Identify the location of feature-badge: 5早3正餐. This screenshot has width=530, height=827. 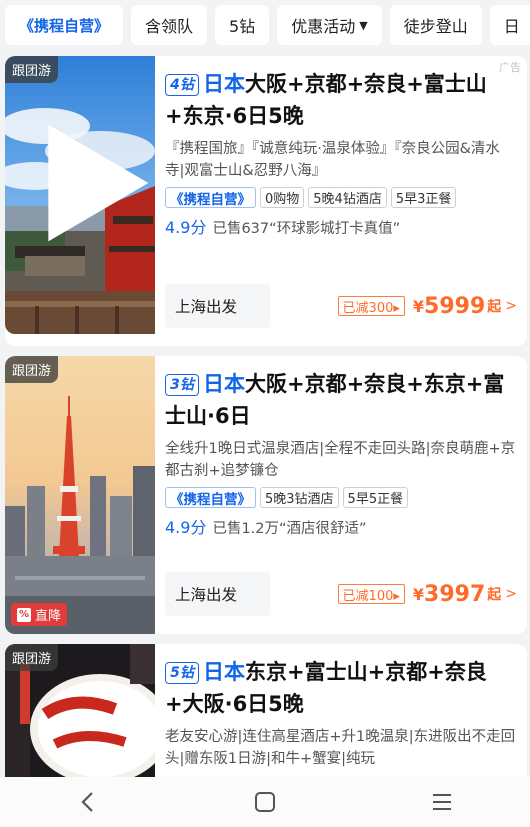
(423, 197).